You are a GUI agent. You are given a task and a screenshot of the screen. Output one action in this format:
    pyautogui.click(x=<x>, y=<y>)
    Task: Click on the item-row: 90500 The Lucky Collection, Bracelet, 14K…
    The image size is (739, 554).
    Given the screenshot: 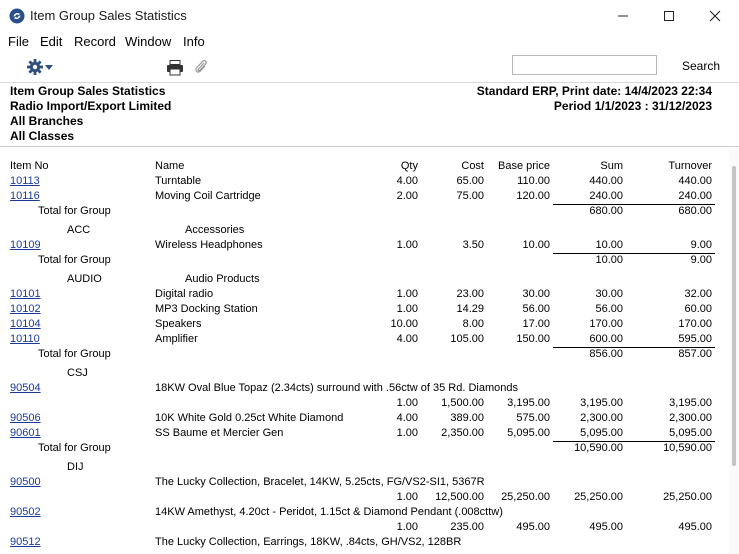 What is the action you would take?
    pyautogui.click(x=363, y=482)
    